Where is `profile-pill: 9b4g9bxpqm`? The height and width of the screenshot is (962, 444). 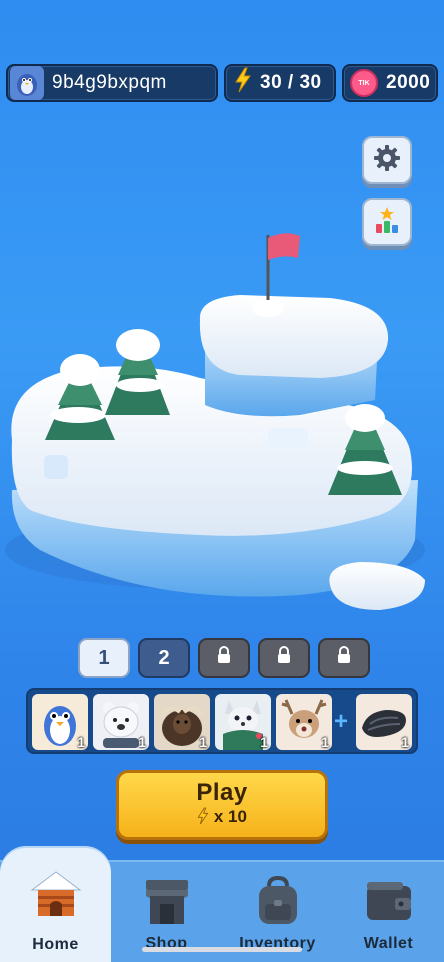 profile-pill: 9b4g9bxpqm is located at coordinates (112, 83).